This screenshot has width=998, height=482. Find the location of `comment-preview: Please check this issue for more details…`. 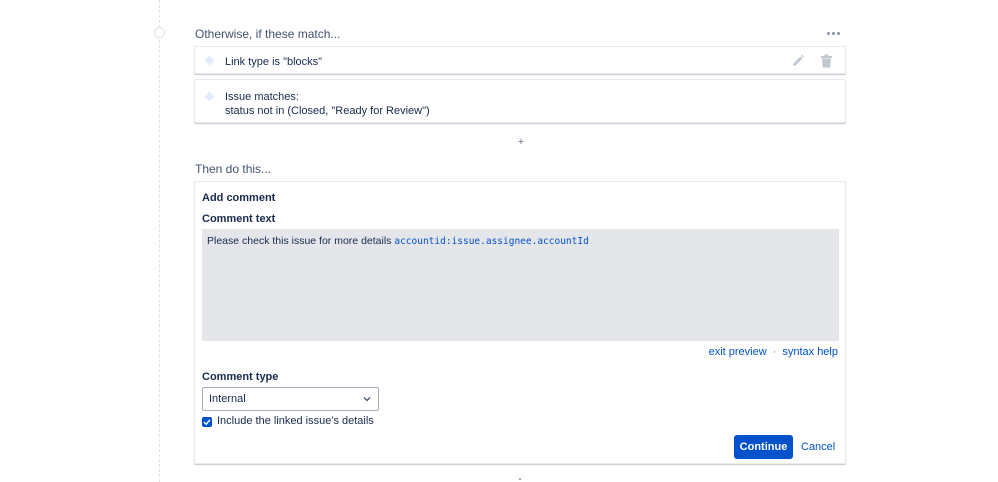

comment-preview: Please check this issue for more details… is located at coordinates (520, 285).